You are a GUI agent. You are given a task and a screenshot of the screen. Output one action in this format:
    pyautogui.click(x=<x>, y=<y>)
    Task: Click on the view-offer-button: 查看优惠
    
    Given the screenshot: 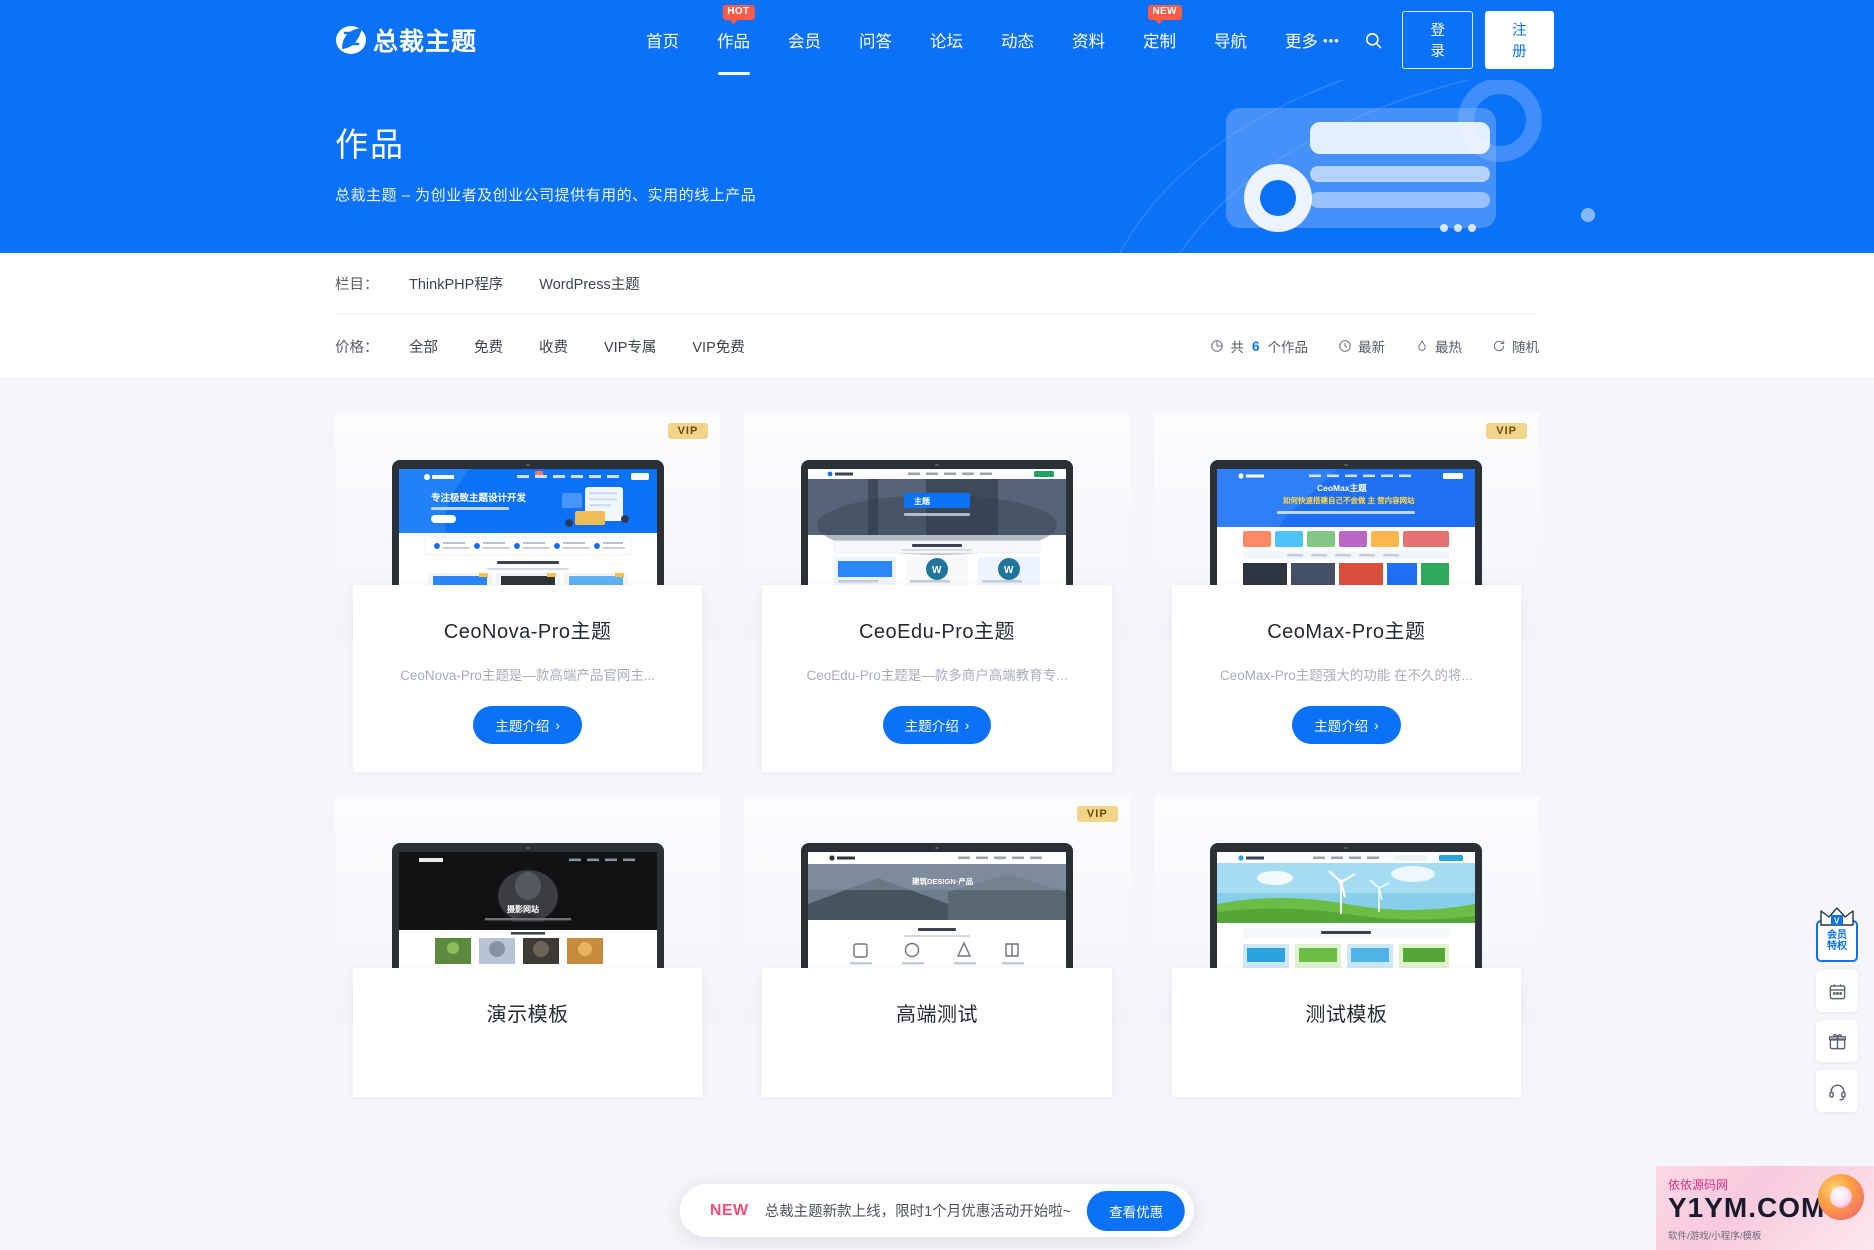 What is the action you would take?
    pyautogui.click(x=1136, y=1210)
    